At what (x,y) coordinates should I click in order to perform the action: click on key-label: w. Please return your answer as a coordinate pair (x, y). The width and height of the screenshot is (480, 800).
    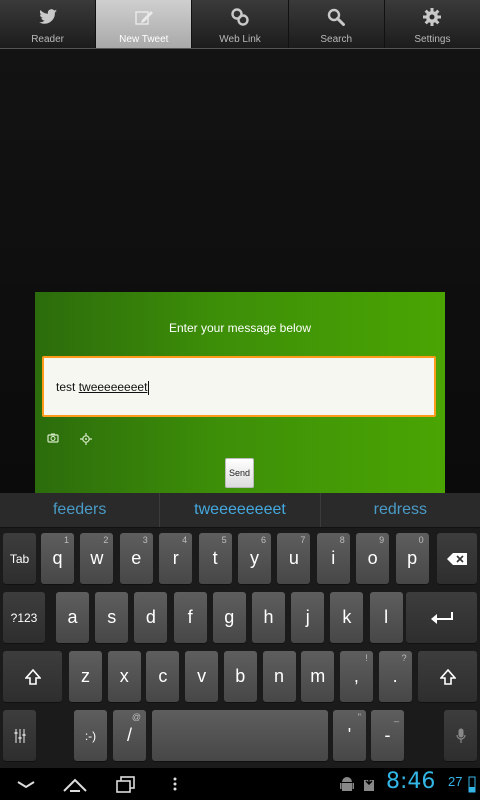
    Looking at the image, I should click on (97, 558).